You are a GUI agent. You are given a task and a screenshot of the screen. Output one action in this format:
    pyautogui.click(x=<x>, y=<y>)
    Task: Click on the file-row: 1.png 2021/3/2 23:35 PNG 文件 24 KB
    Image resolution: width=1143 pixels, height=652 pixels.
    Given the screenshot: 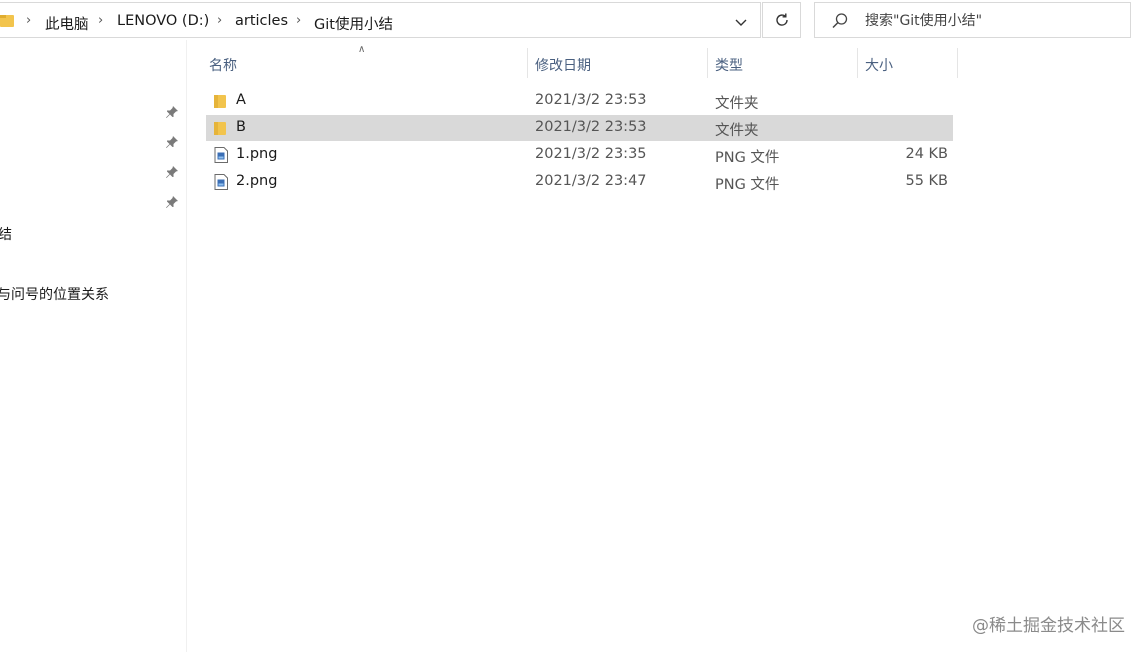 What is the action you would take?
    pyautogui.click(x=579, y=155)
    